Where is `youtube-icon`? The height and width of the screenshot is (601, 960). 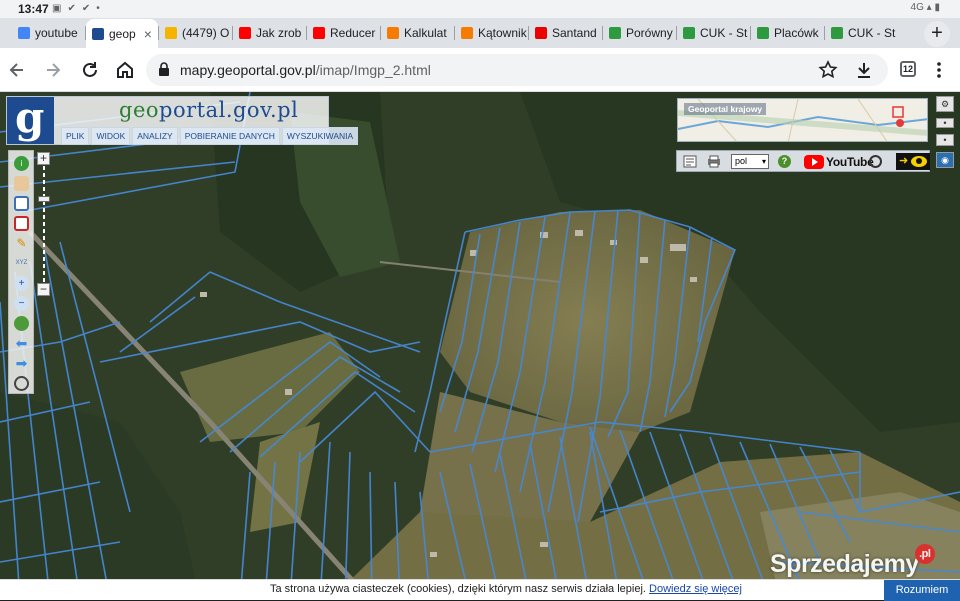
youtube-icon is located at coordinates (245, 33).